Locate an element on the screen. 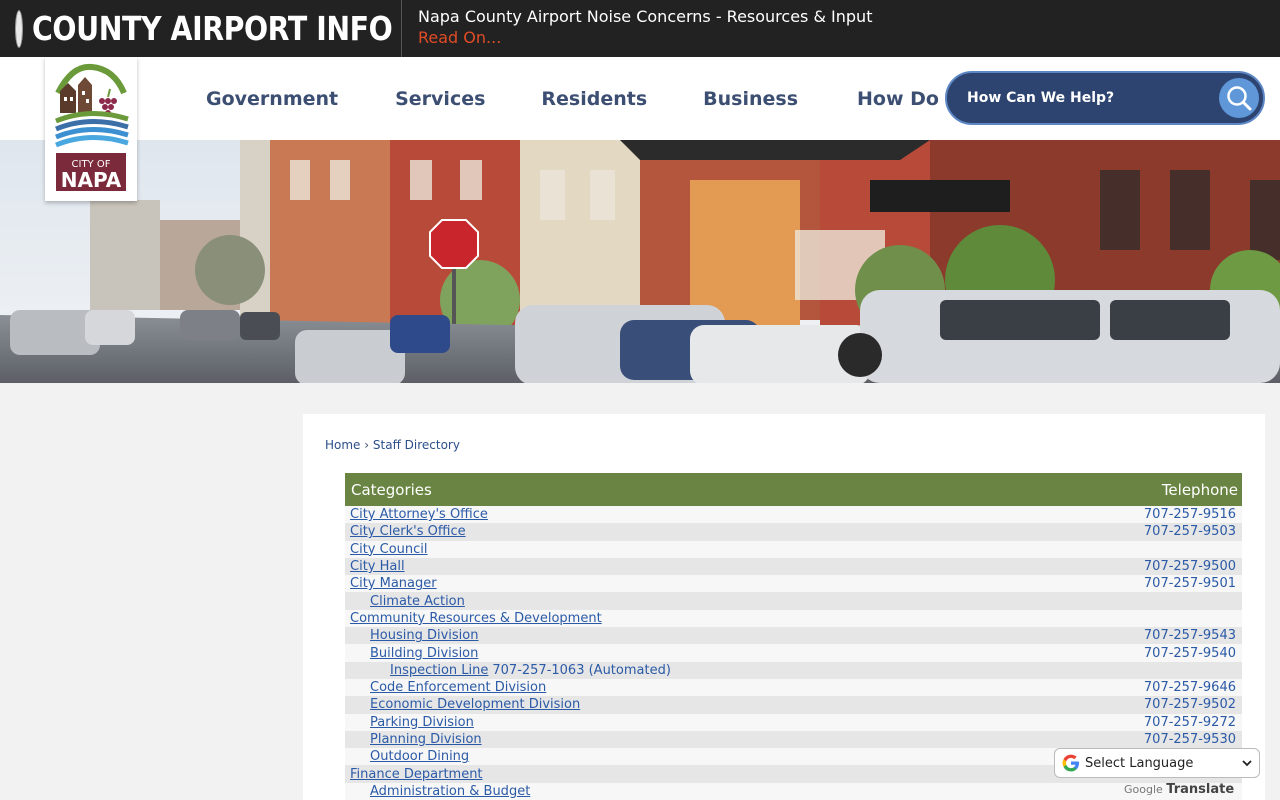  row-telephone: 707-257-9501 is located at coordinates (1190, 583).